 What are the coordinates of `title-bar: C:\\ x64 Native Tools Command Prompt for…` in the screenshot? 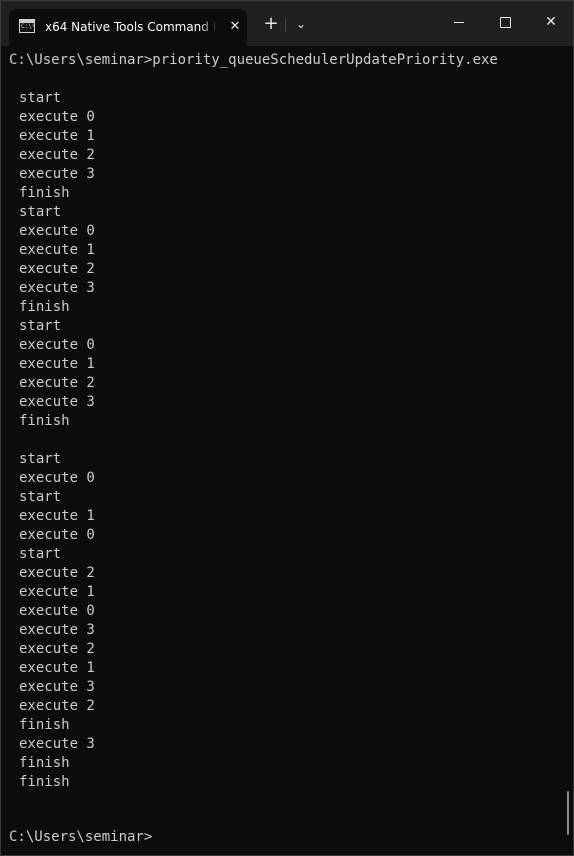 It's located at (287, 23).